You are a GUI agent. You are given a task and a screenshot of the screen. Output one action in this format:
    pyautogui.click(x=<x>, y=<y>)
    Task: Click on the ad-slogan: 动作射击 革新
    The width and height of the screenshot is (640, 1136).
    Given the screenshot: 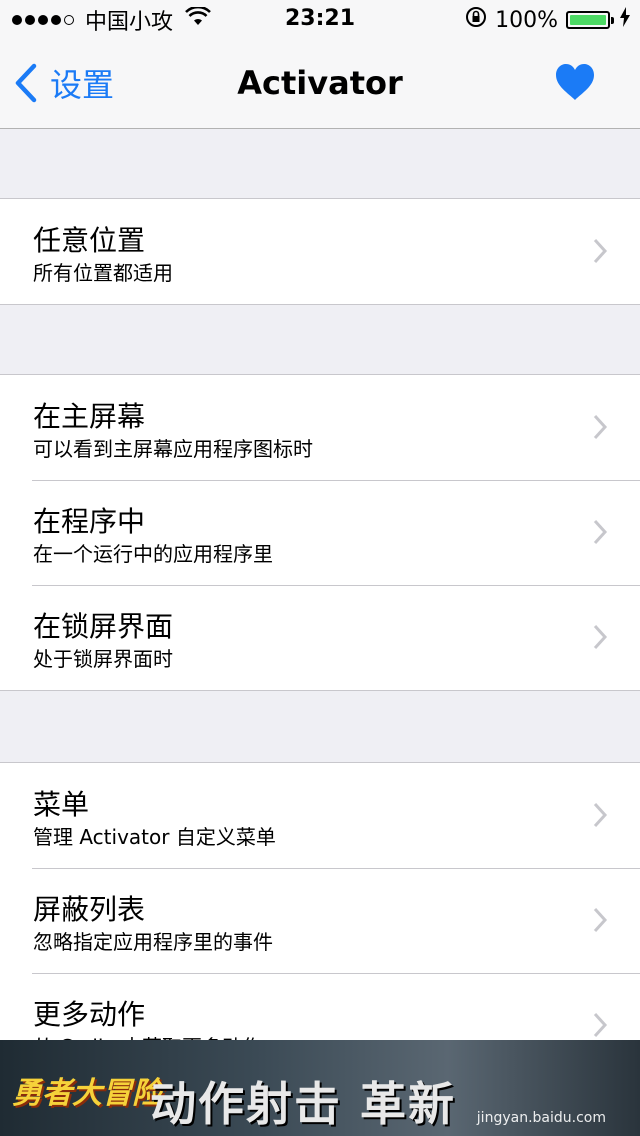 What is the action you would take?
    pyautogui.click(x=303, y=1104)
    